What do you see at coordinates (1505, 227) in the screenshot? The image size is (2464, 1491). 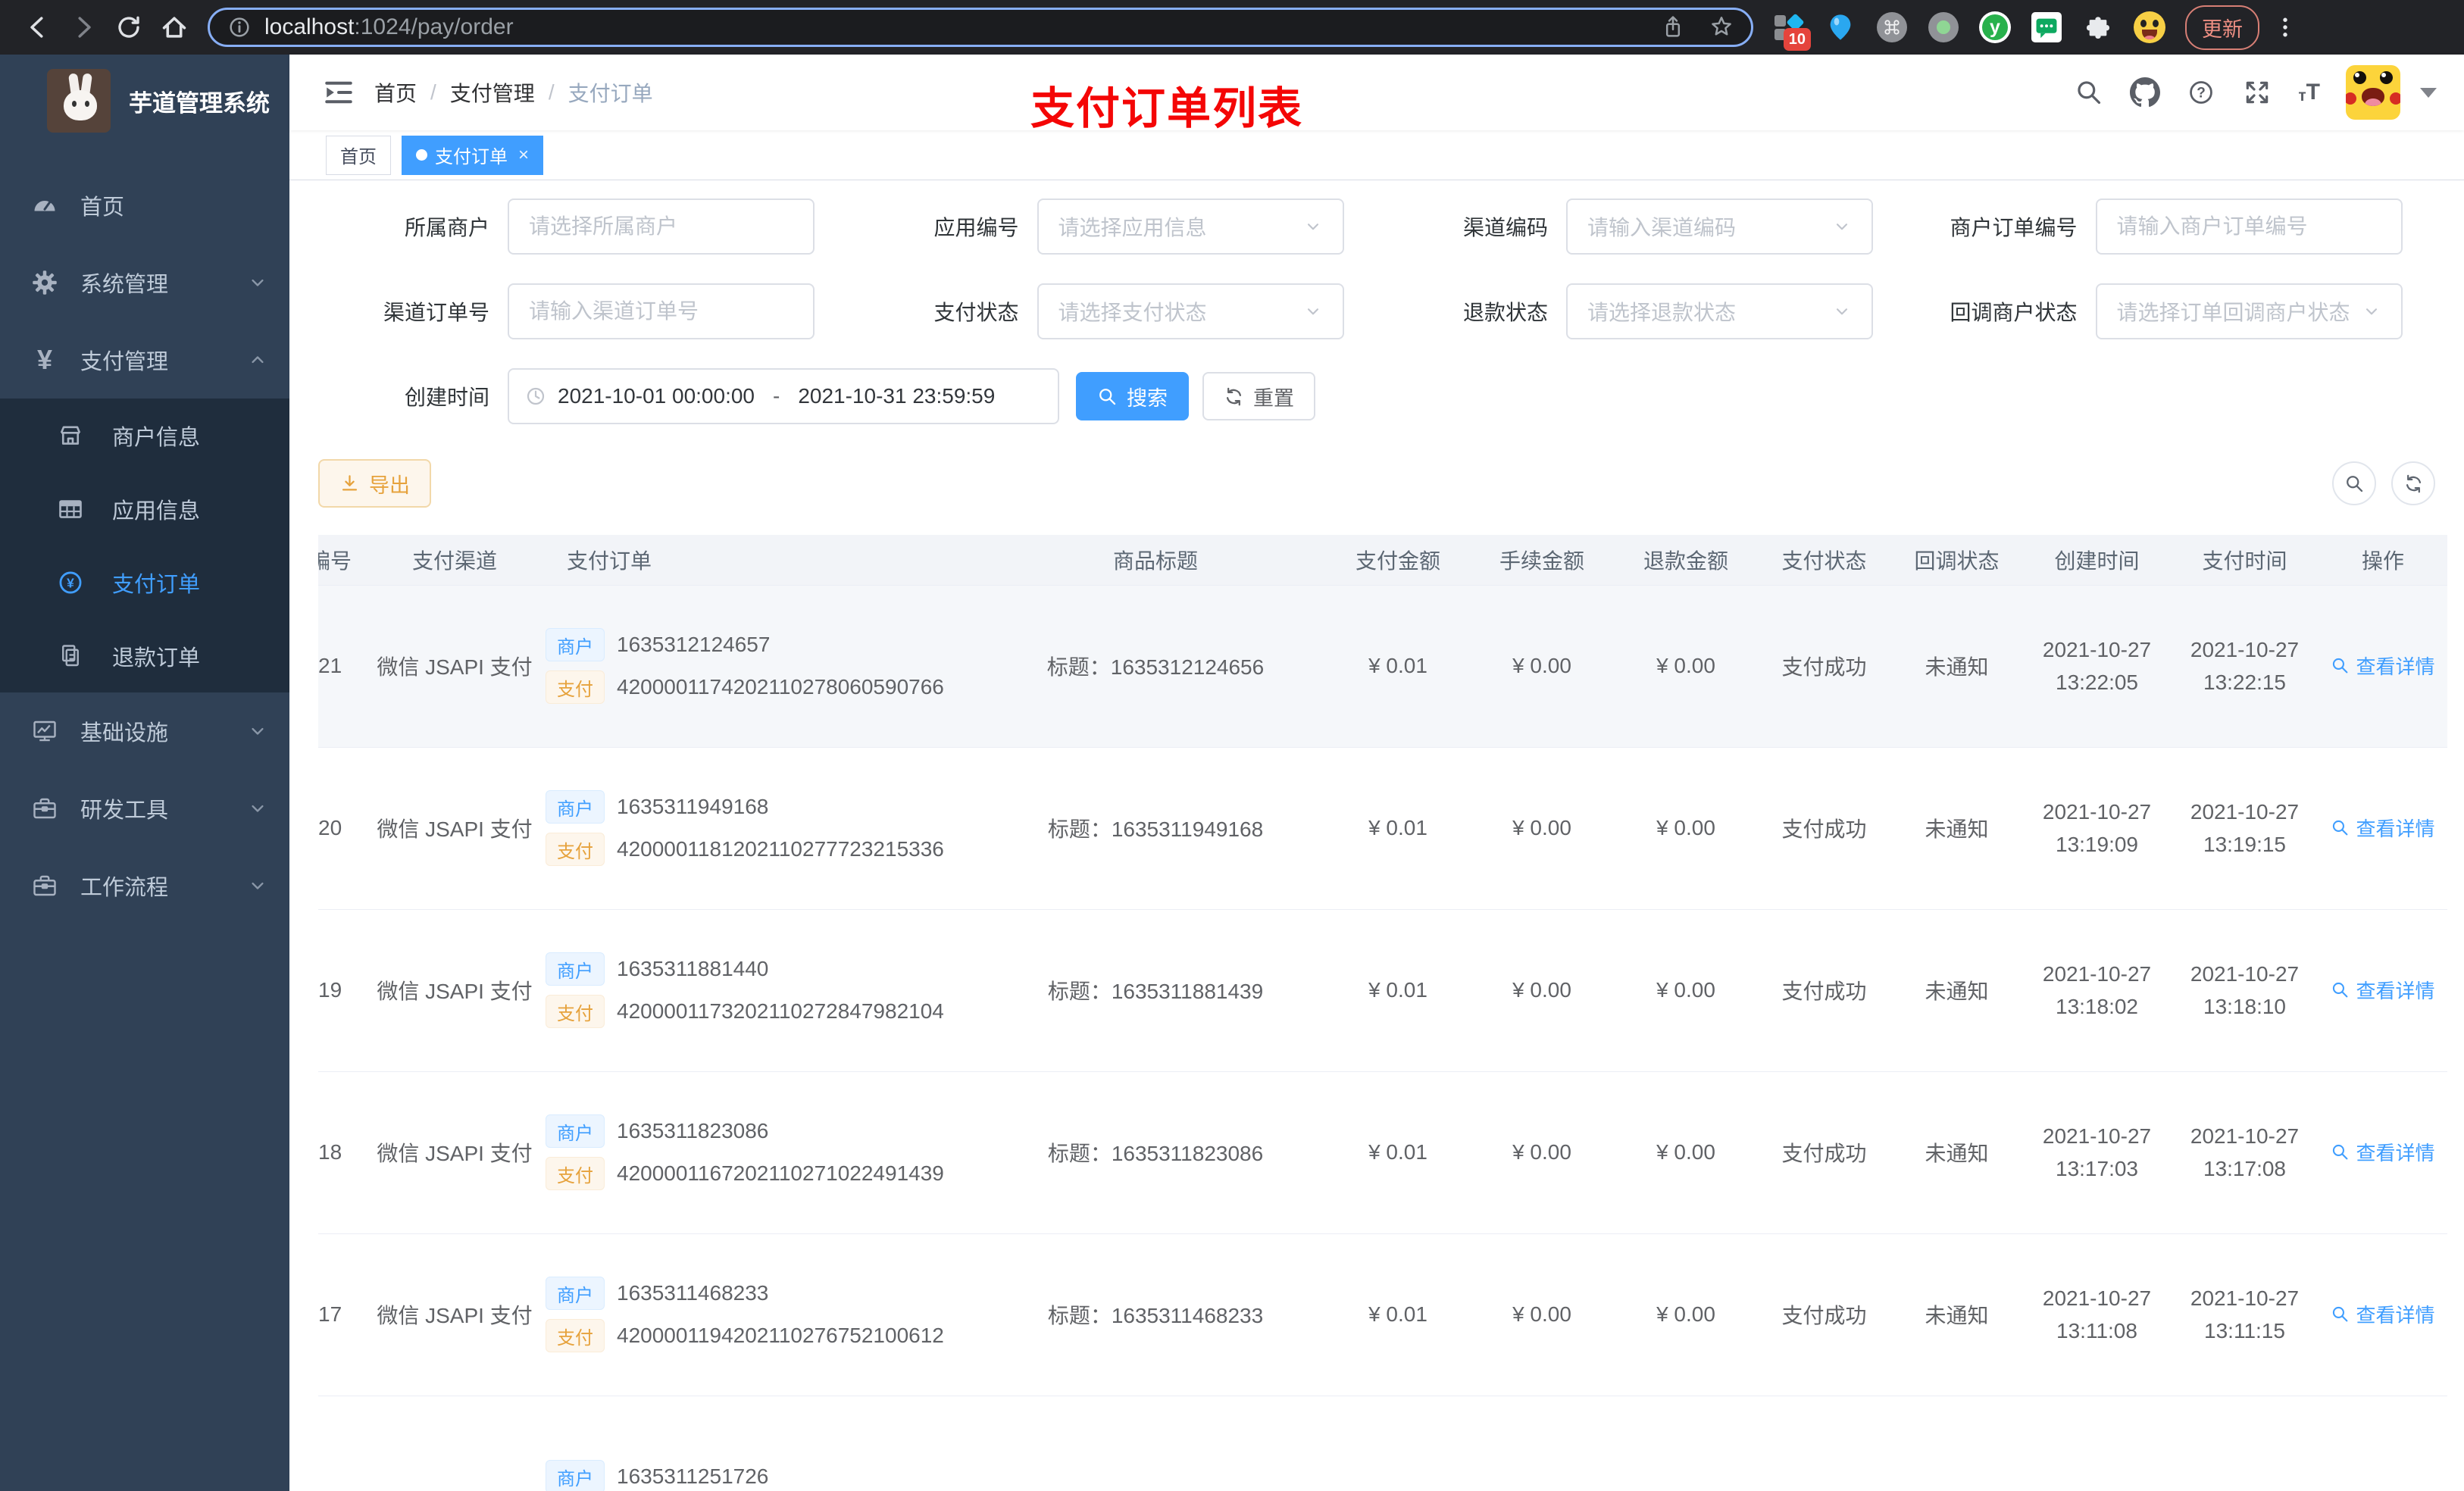 I see `filter-label-channel-code: 渠道编码` at bounding box center [1505, 227].